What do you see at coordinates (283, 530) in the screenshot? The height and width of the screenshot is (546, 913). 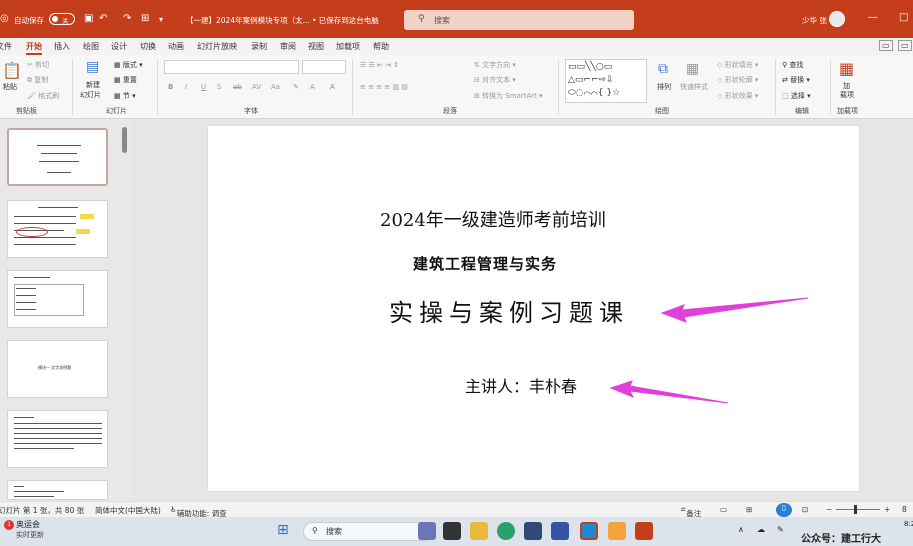 I see `windows-start-icon: ⊞` at bounding box center [283, 530].